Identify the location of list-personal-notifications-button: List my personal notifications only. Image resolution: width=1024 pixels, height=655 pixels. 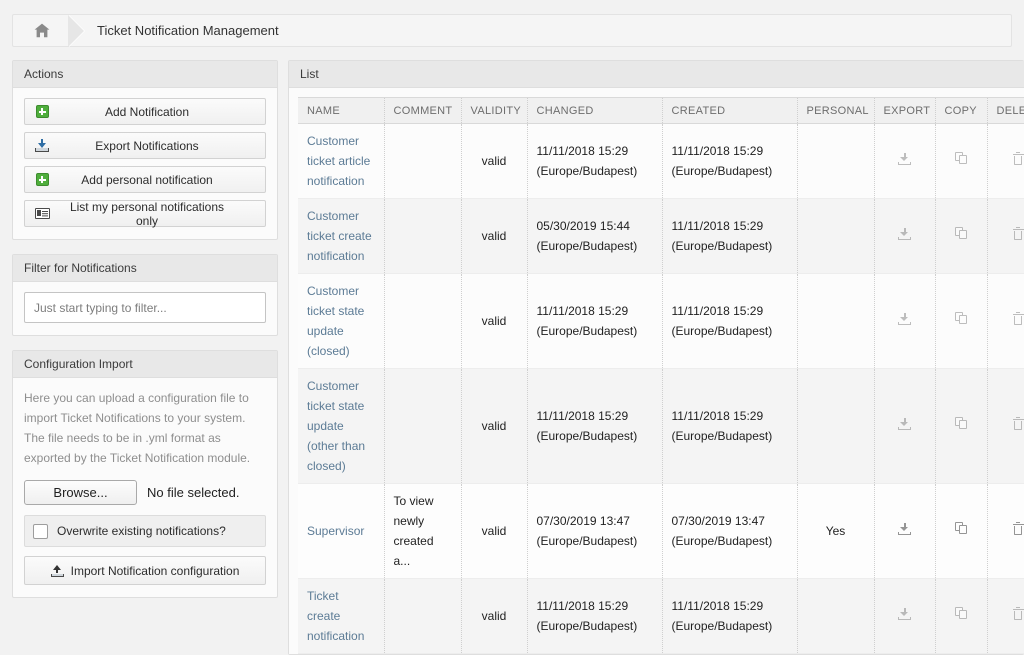
(145, 214).